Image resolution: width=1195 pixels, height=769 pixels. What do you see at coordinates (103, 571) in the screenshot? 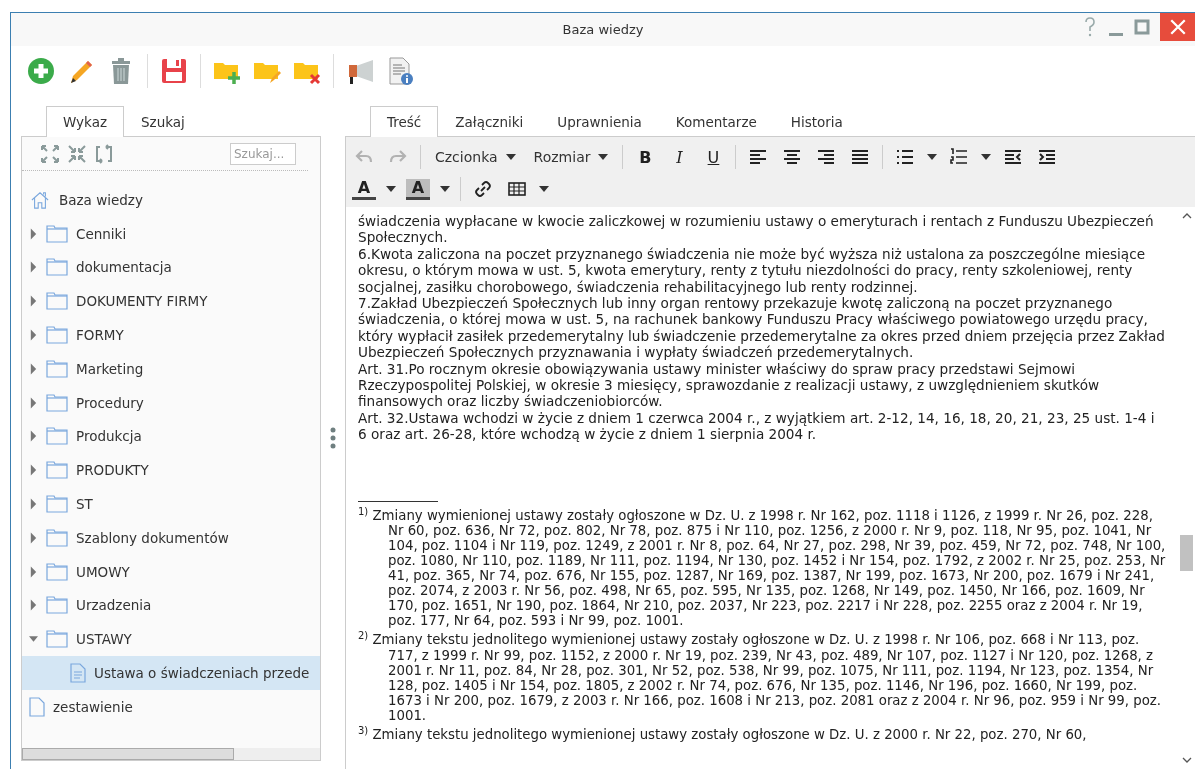
I see `tree-label: UMOWY` at bounding box center [103, 571].